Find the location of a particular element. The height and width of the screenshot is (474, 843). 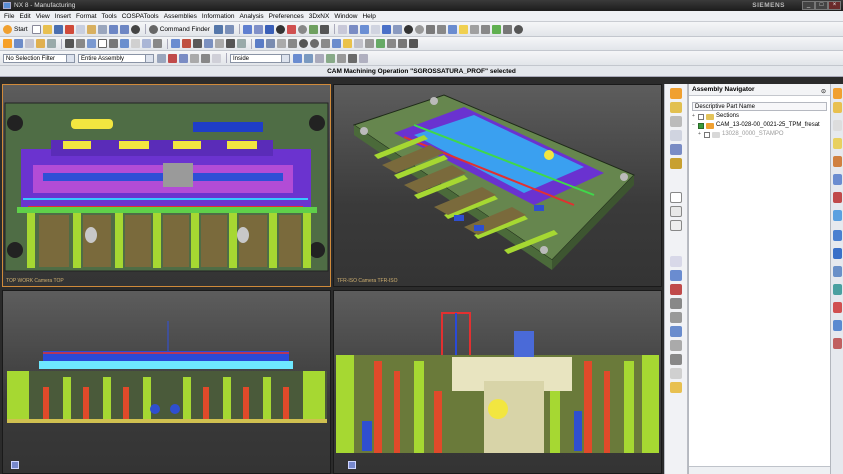

pin-icon: ⊙ is located at coordinates (823, 92).